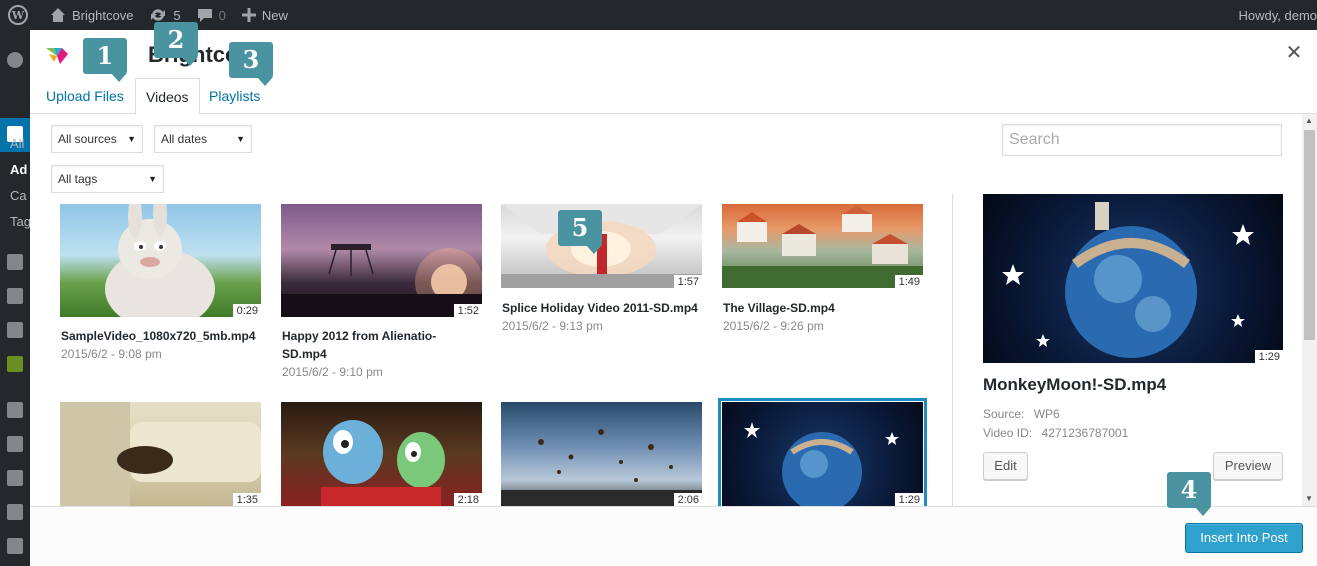 This screenshot has width=1317, height=566. Describe the element at coordinates (1046, 414) in the screenshot. I see `source-value: WP6` at that location.